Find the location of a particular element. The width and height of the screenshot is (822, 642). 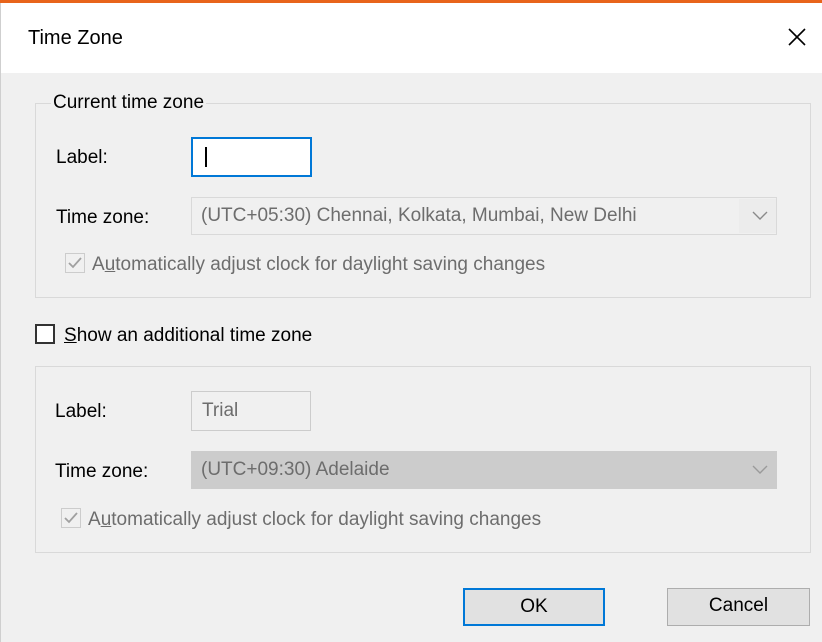

current-label-caption: Label: is located at coordinates (82, 157).